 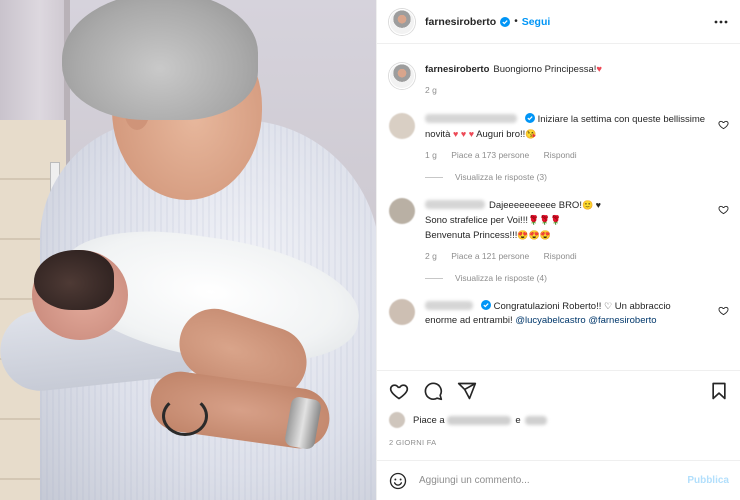 I want to click on kiss-emoji: 😘, so click(x=531, y=134).